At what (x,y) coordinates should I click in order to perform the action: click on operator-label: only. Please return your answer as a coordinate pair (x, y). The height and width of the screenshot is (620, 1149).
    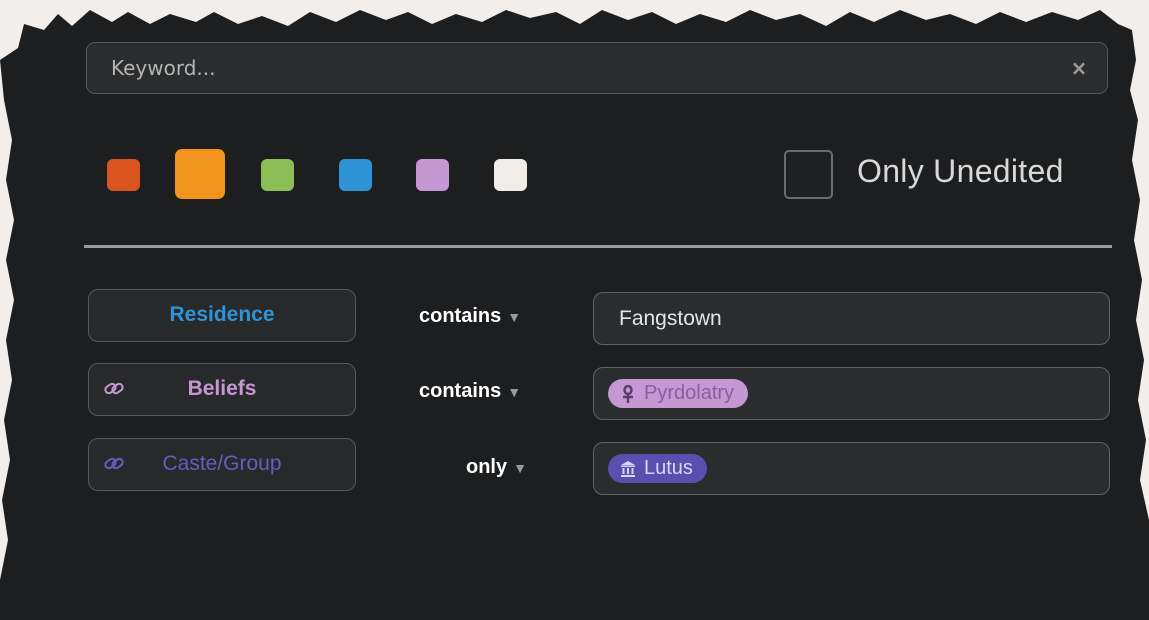
    Looking at the image, I should click on (487, 467).